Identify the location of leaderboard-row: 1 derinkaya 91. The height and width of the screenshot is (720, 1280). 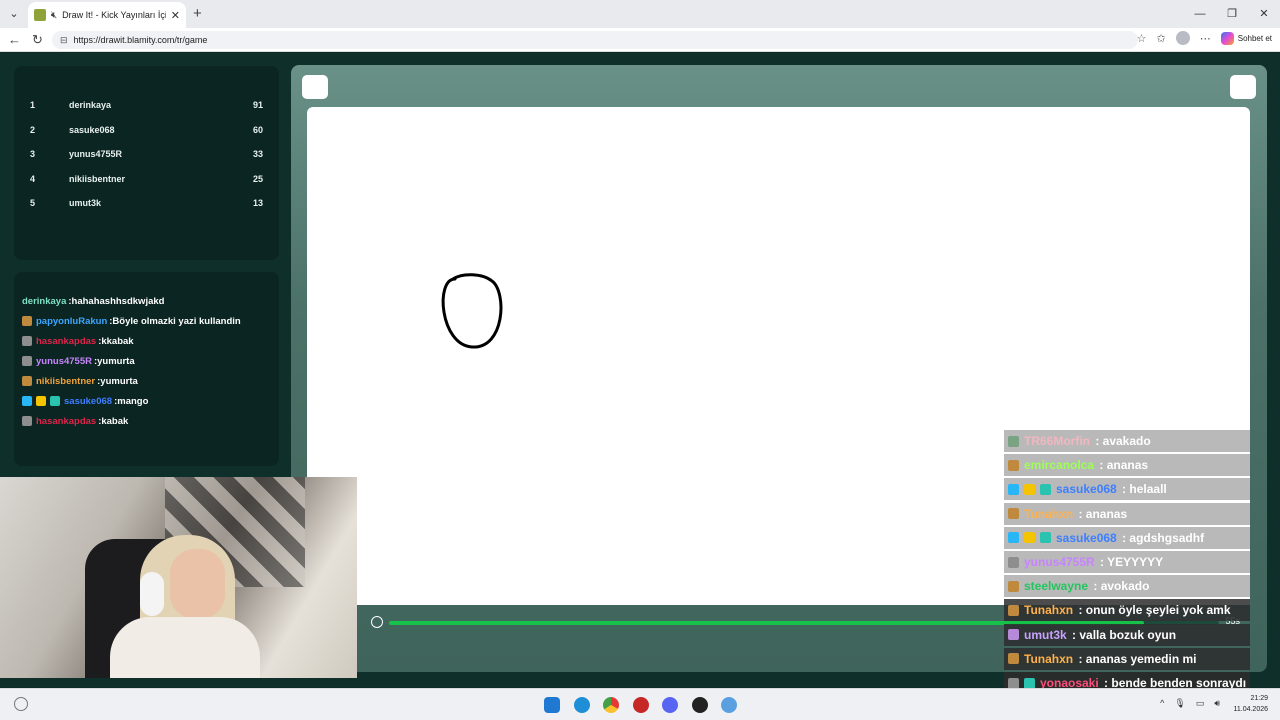
(146, 109).